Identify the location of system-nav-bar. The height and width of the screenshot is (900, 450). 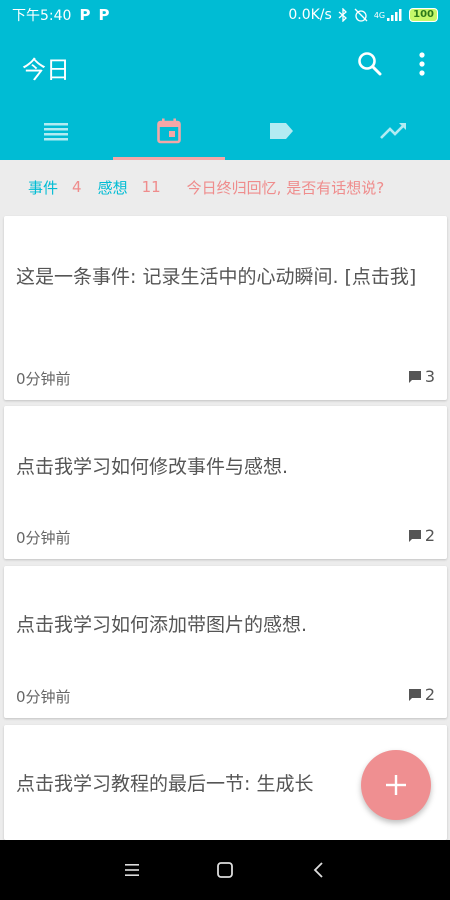
(225, 870).